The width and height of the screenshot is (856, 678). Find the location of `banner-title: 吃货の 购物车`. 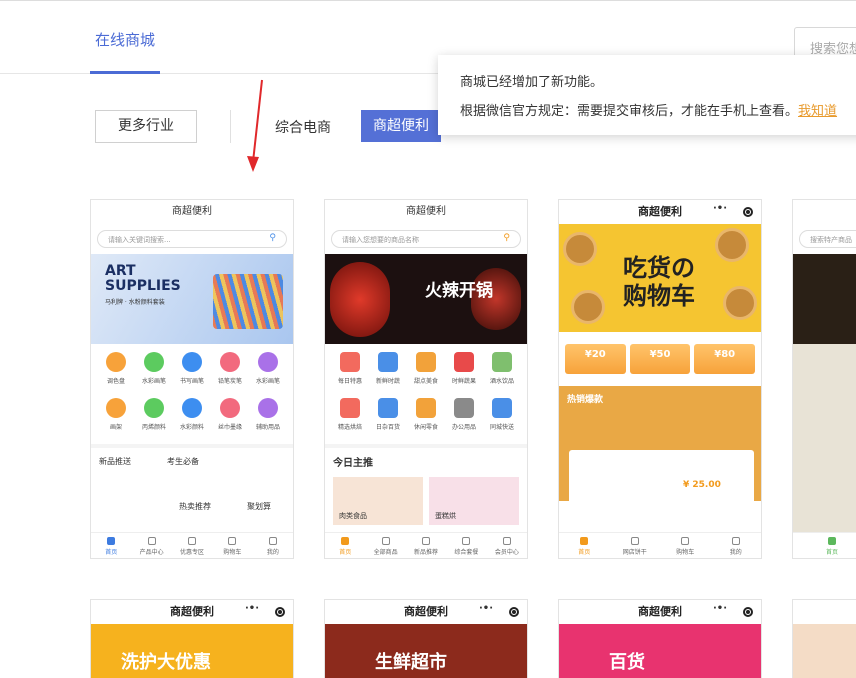

banner-title: 吃货の 购物车 is located at coordinates (659, 282).